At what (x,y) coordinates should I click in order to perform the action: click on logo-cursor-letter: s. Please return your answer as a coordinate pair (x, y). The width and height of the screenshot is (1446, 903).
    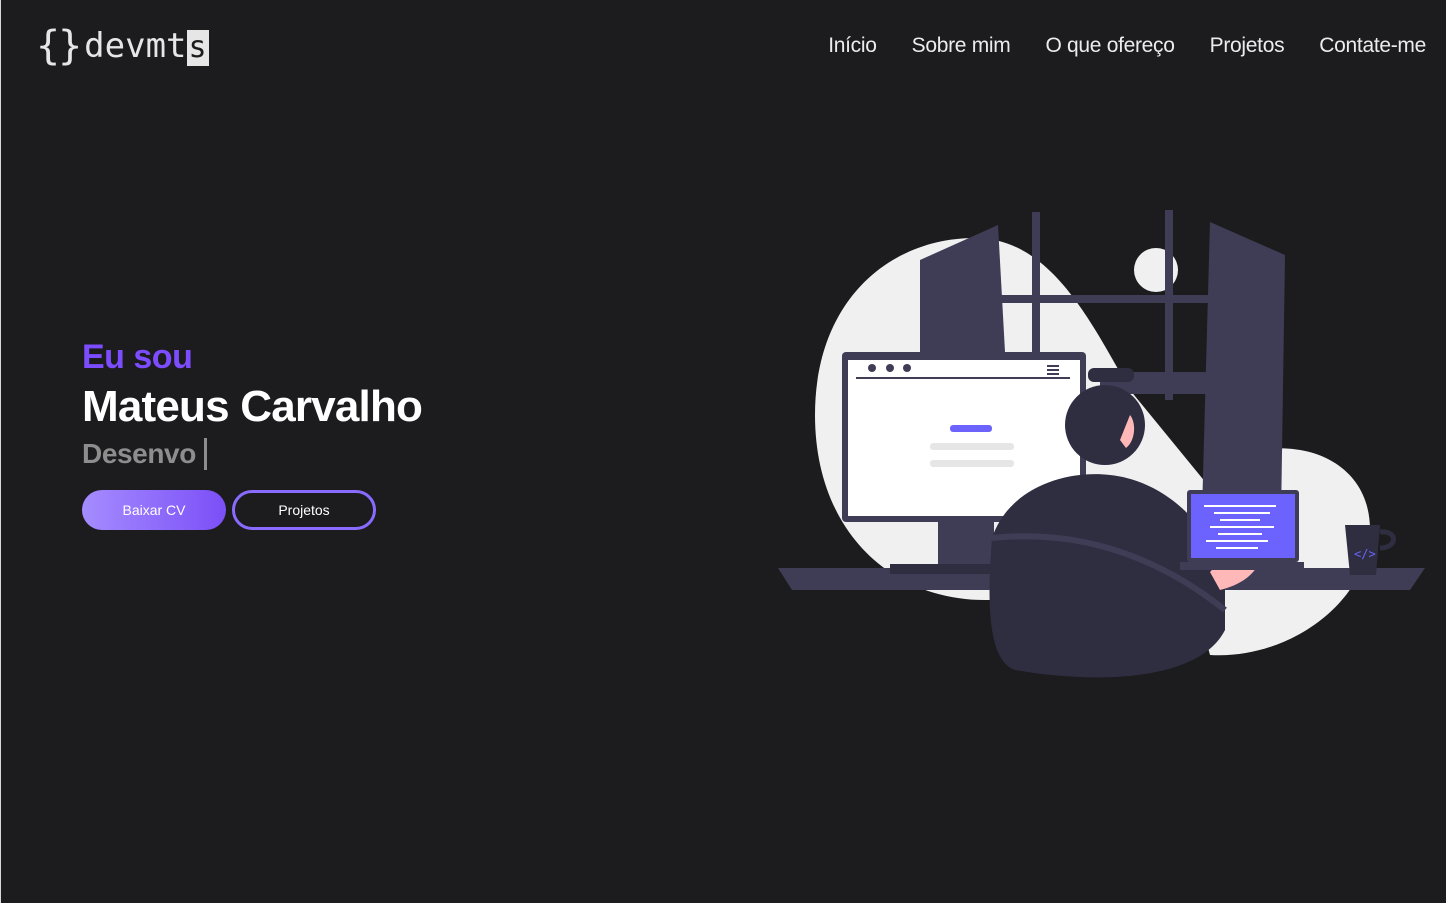
    Looking at the image, I should click on (197, 48).